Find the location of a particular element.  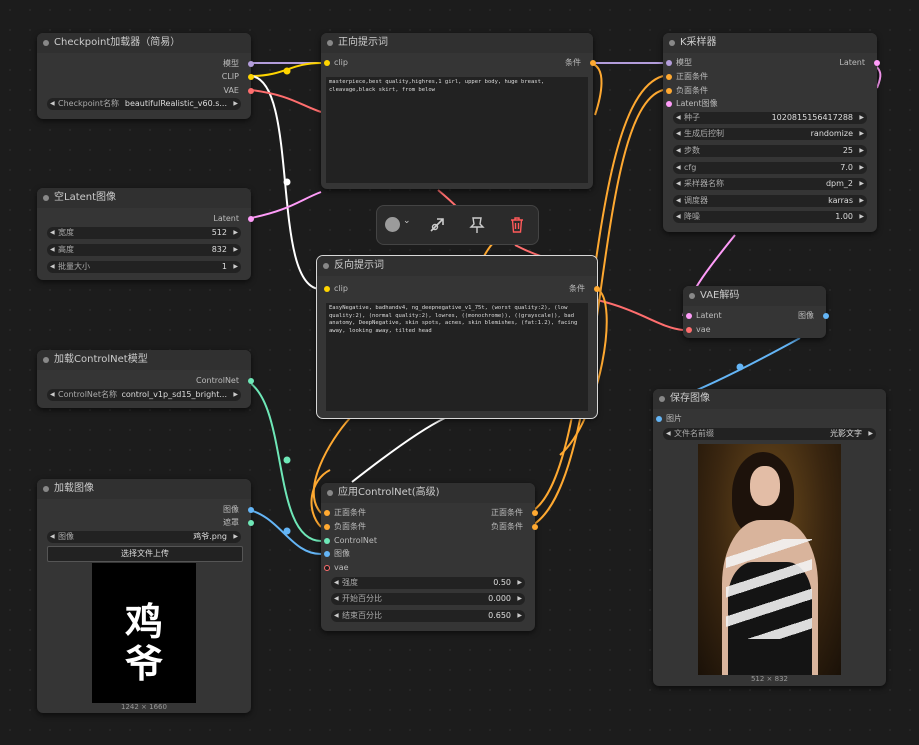

filename-prefix-widget: 文件名前缀 光影文字 is located at coordinates (769, 434).